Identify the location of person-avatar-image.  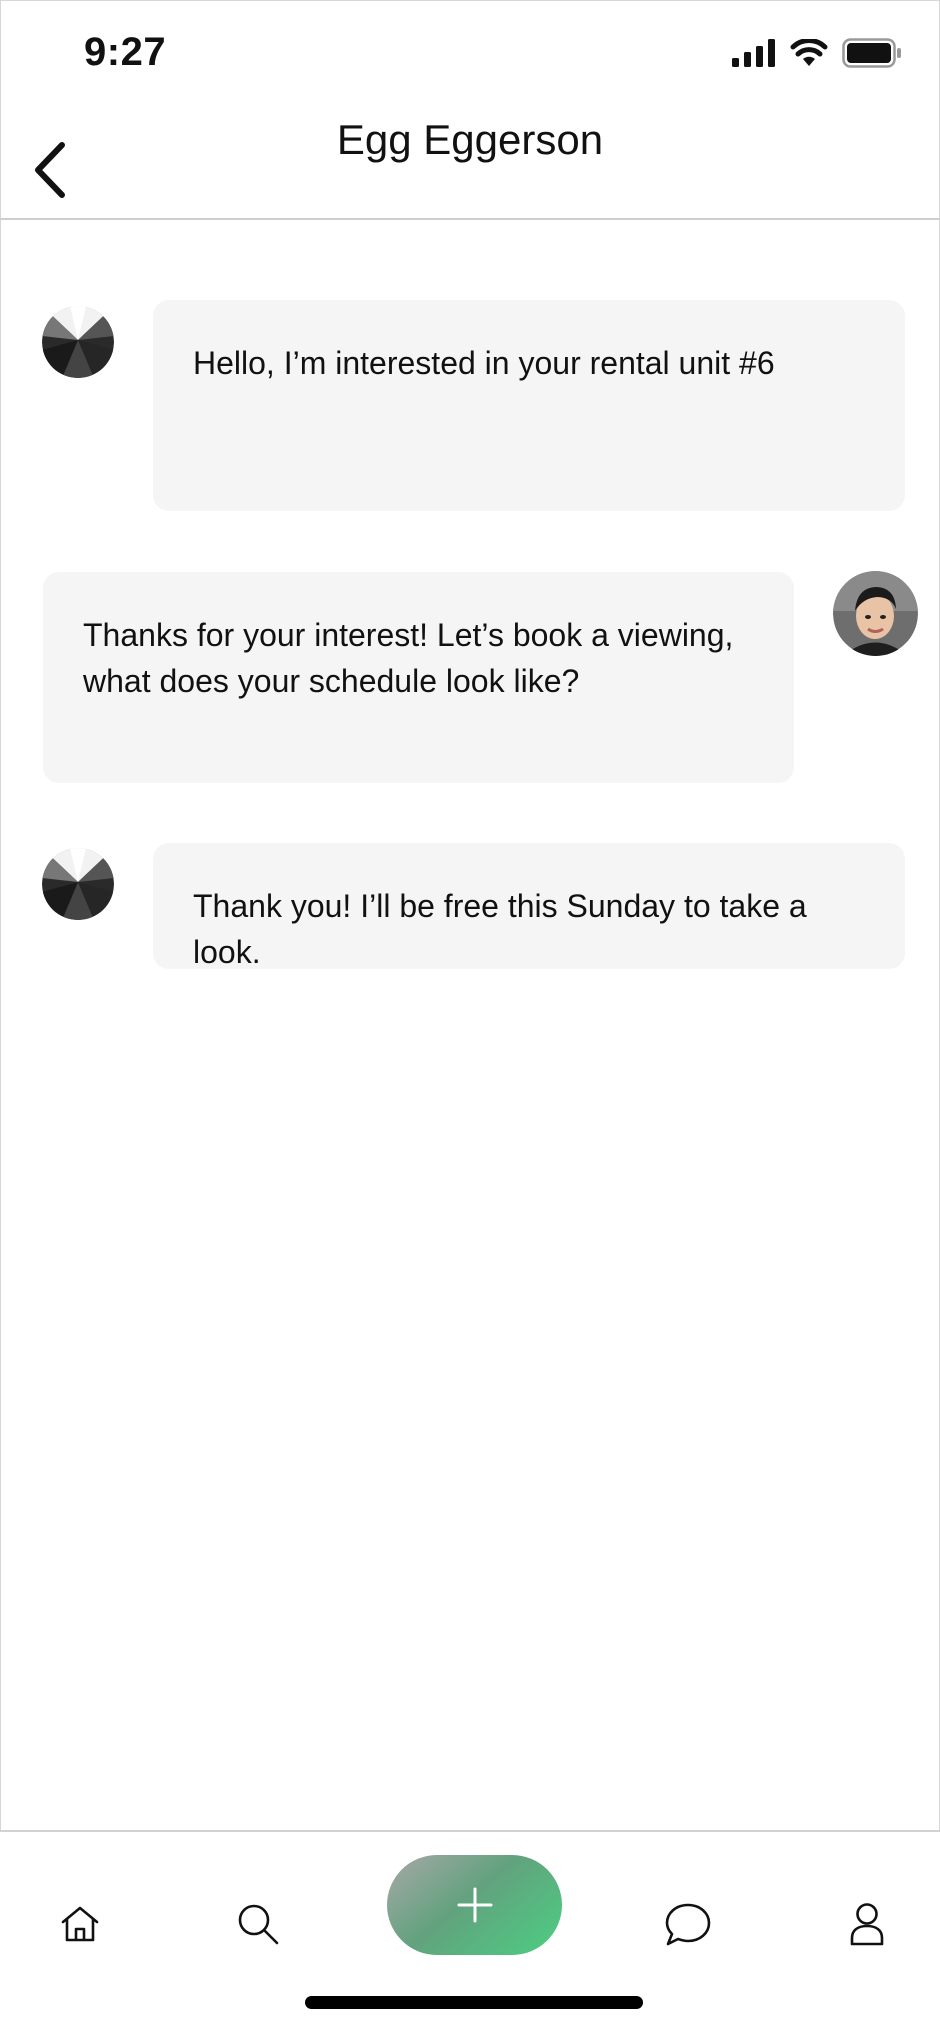
(875, 613).